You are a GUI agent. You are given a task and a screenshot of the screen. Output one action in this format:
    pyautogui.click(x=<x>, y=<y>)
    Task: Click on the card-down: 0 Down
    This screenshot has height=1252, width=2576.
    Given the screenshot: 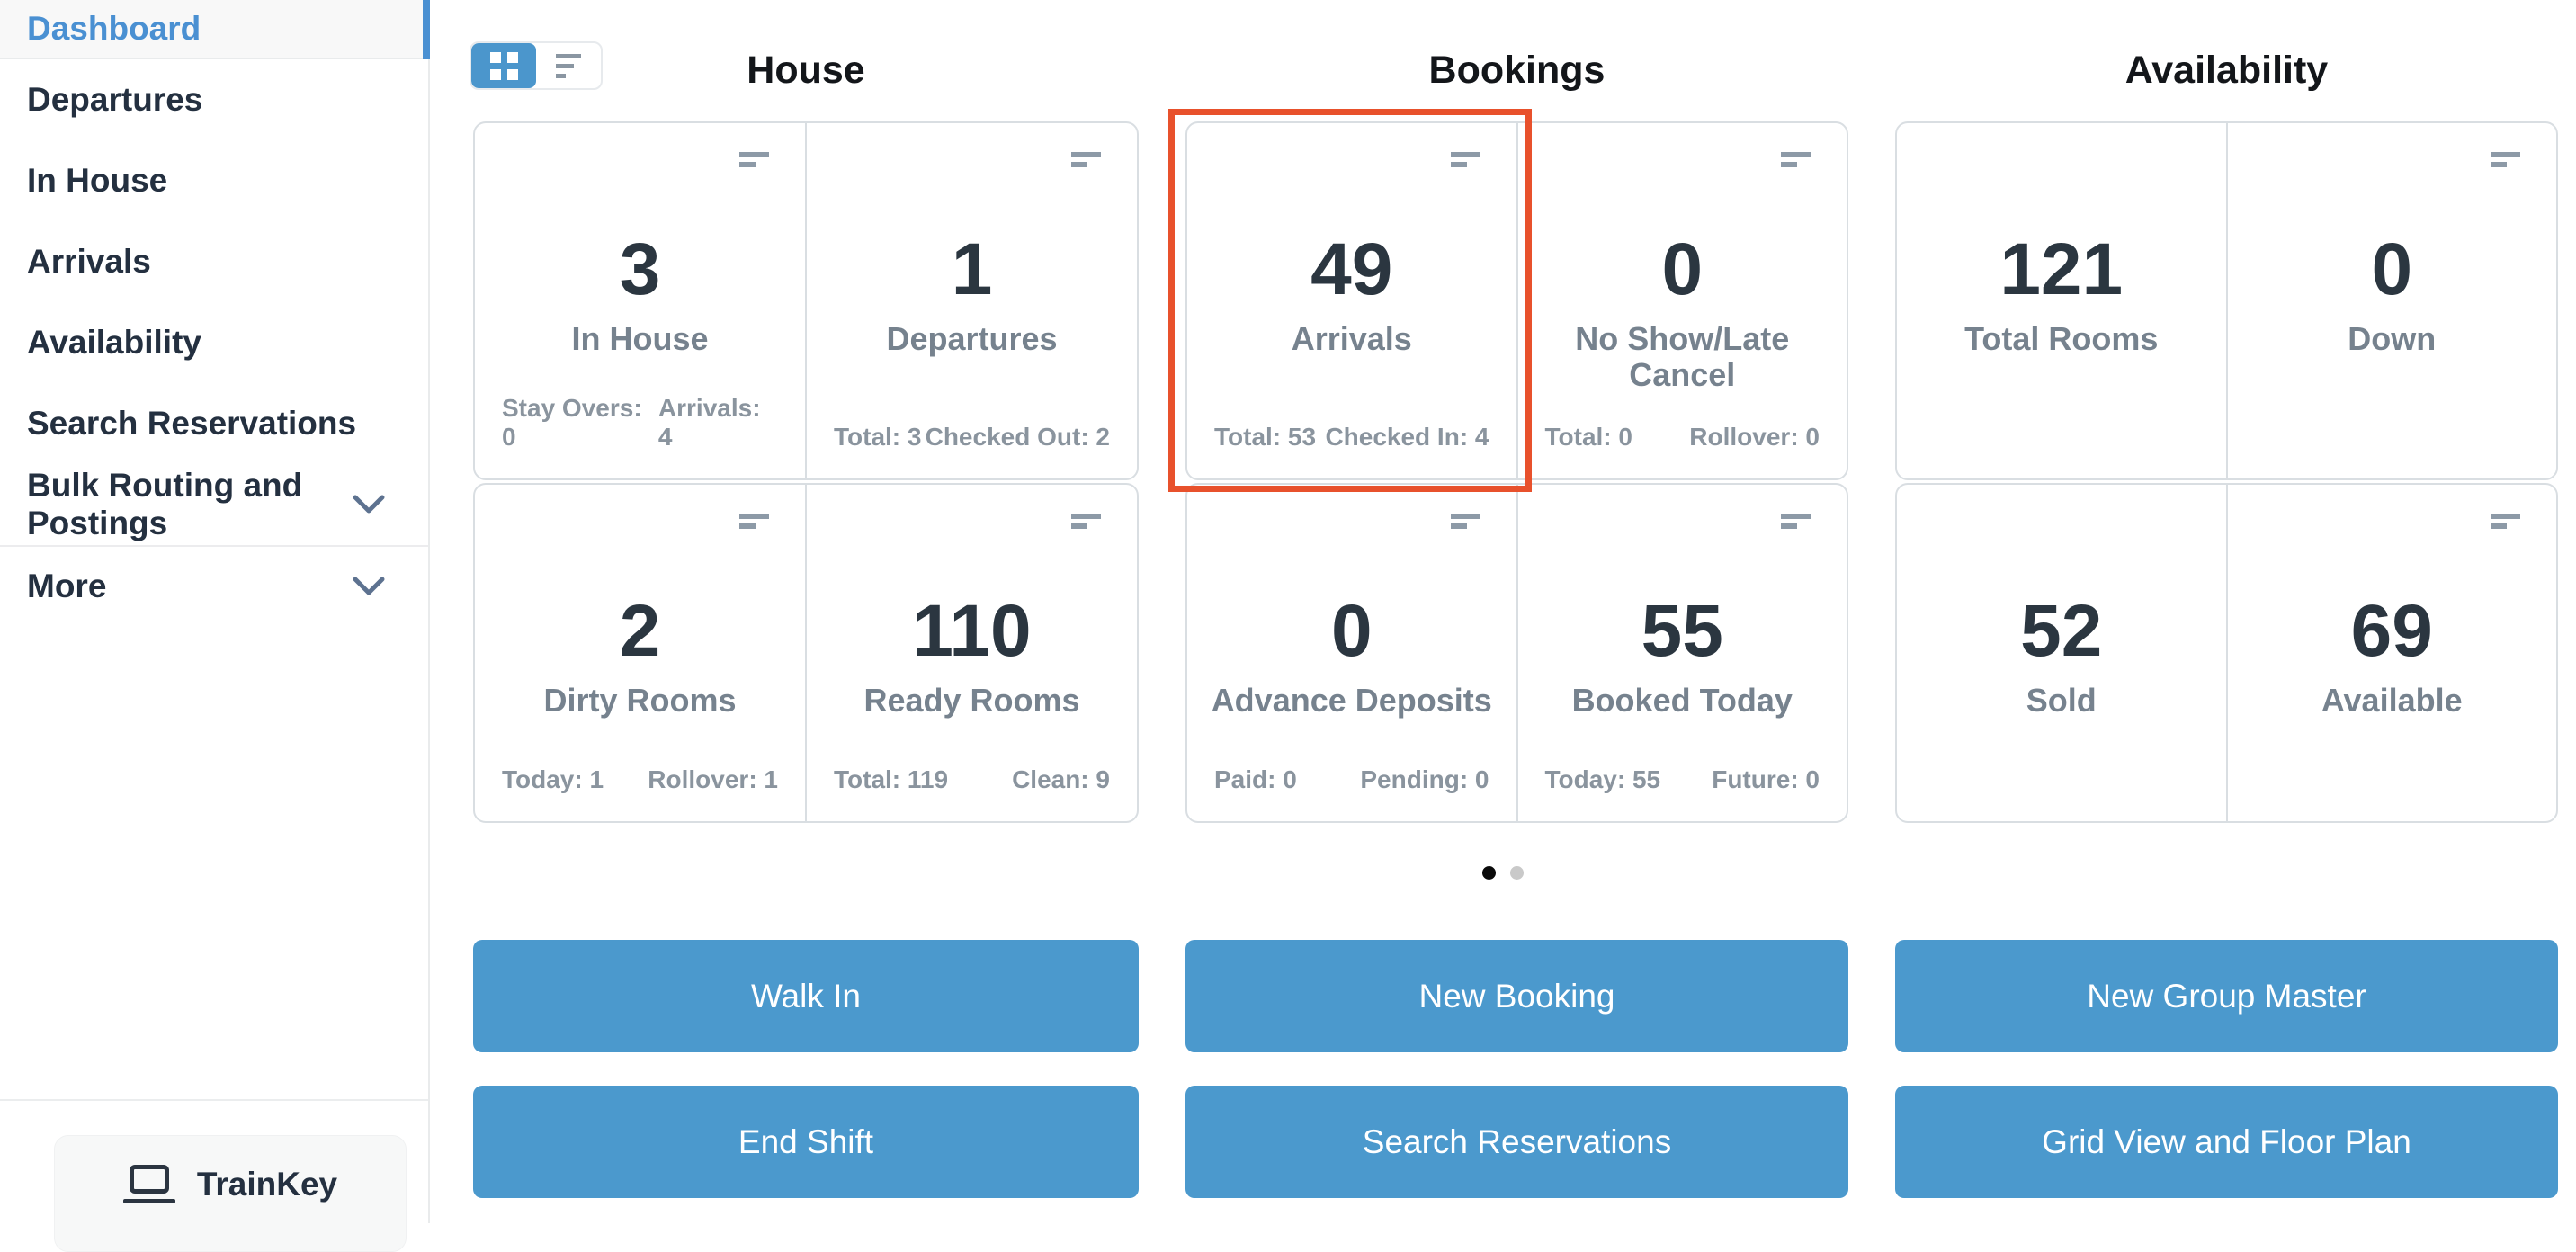 What is the action you would take?
    pyautogui.click(x=2391, y=300)
    